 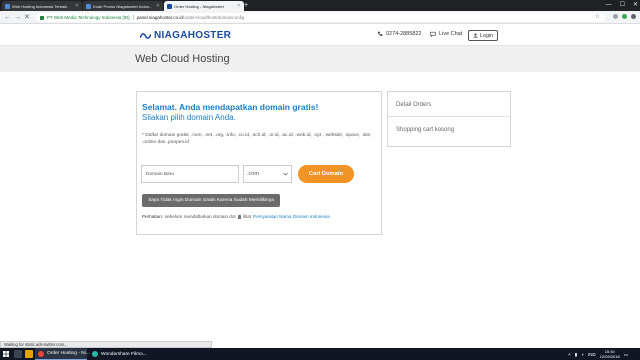 What do you see at coordinates (320, 35) in the screenshot?
I see `site-header: NIAGAHOSTER 0274-2885822 Live Chat Login` at bounding box center [320, 35].